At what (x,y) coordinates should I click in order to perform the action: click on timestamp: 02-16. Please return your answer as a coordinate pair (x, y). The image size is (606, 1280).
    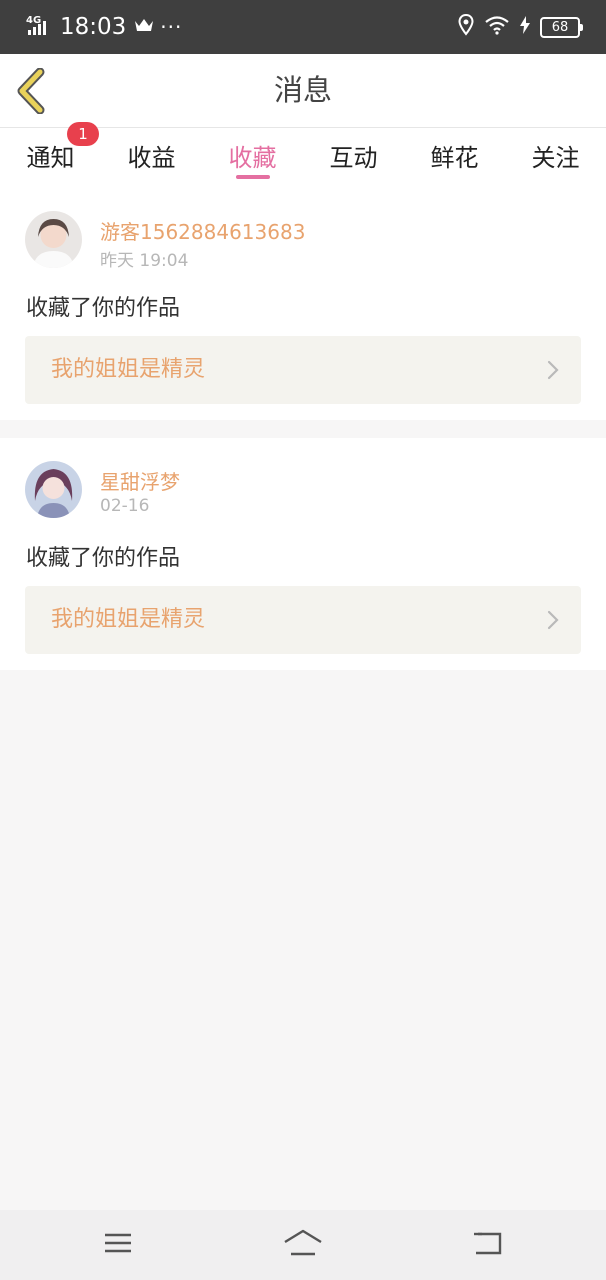
    Looking at the image, I should click on (125, 506).